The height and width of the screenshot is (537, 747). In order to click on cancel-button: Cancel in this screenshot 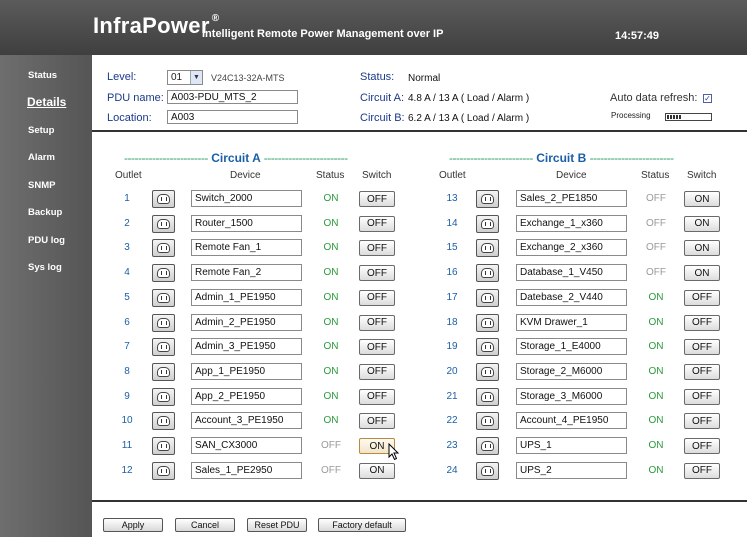, I will do `click(205, 525)`.